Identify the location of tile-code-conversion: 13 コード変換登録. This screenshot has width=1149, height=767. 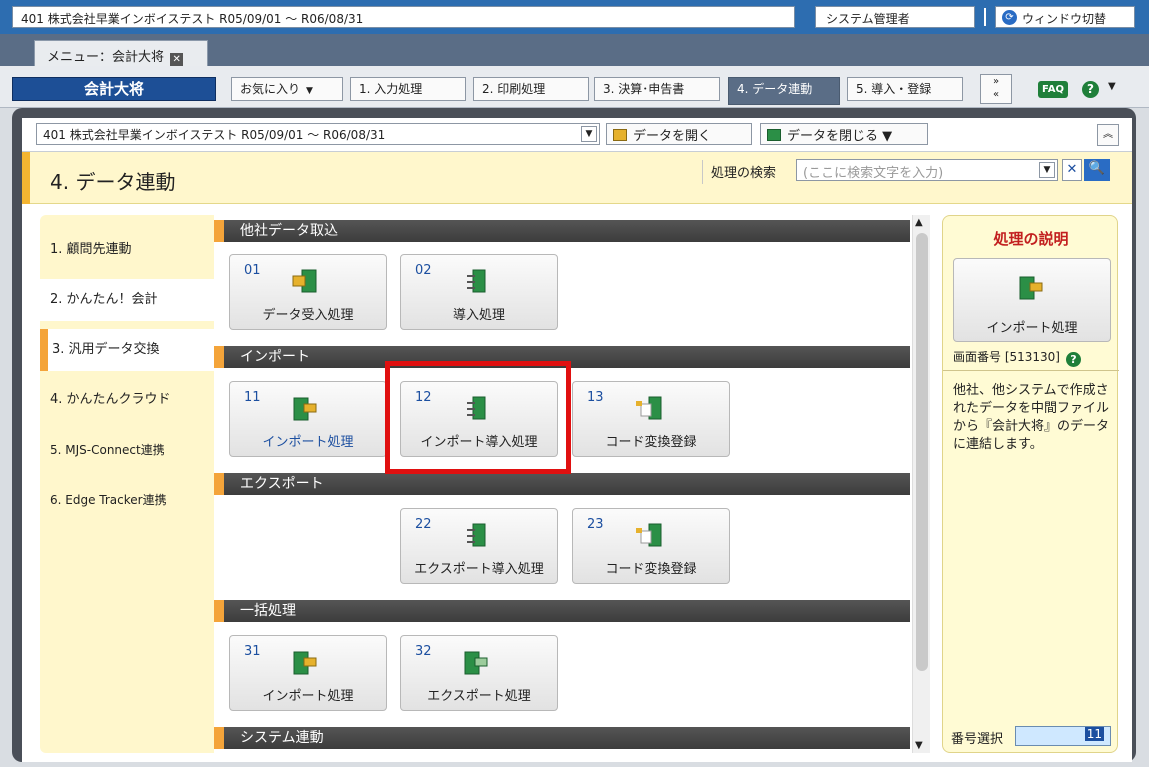
(651, 419).